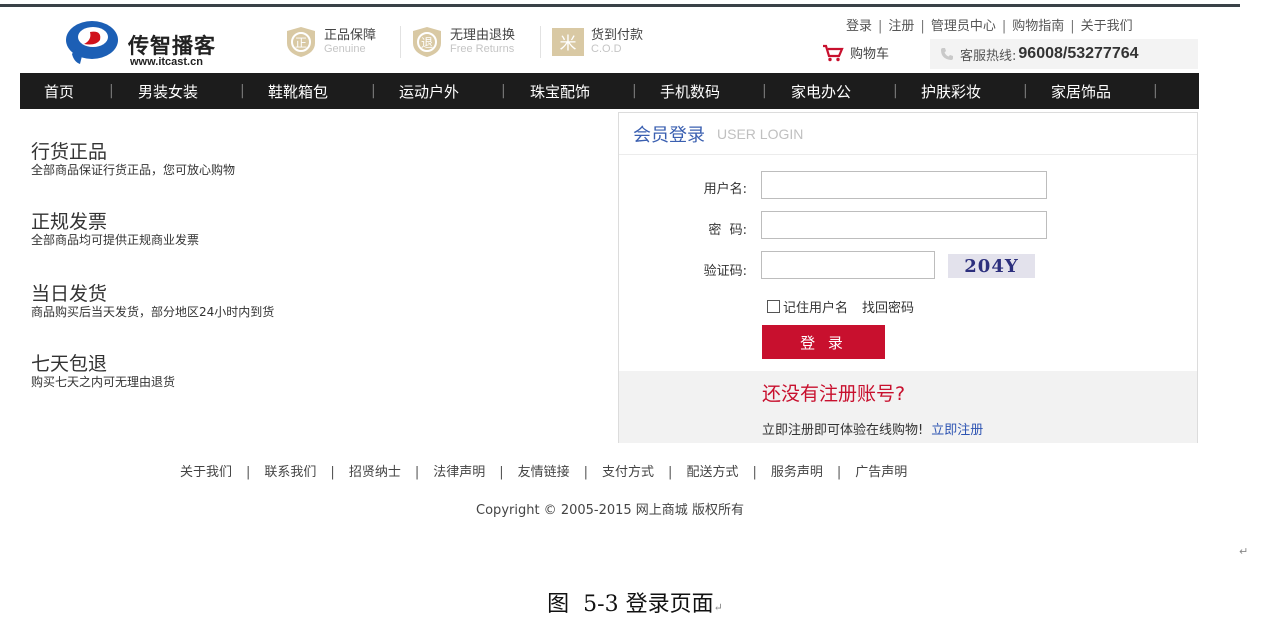  I want to click on hotline-box: 客服热线: 96008/53277764, so click(1064, 54).